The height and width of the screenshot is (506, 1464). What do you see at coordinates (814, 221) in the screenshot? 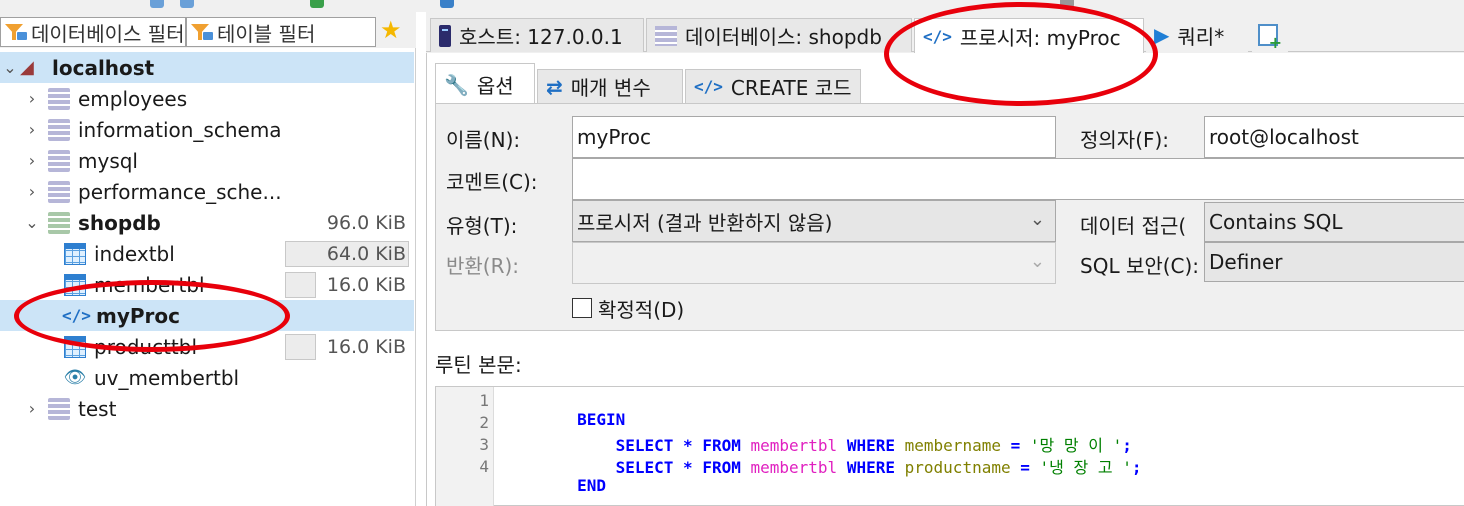
I see `type-select: 프로시저 (결과 반환하지 않음) ⌄` at bounding box center [814, 221].